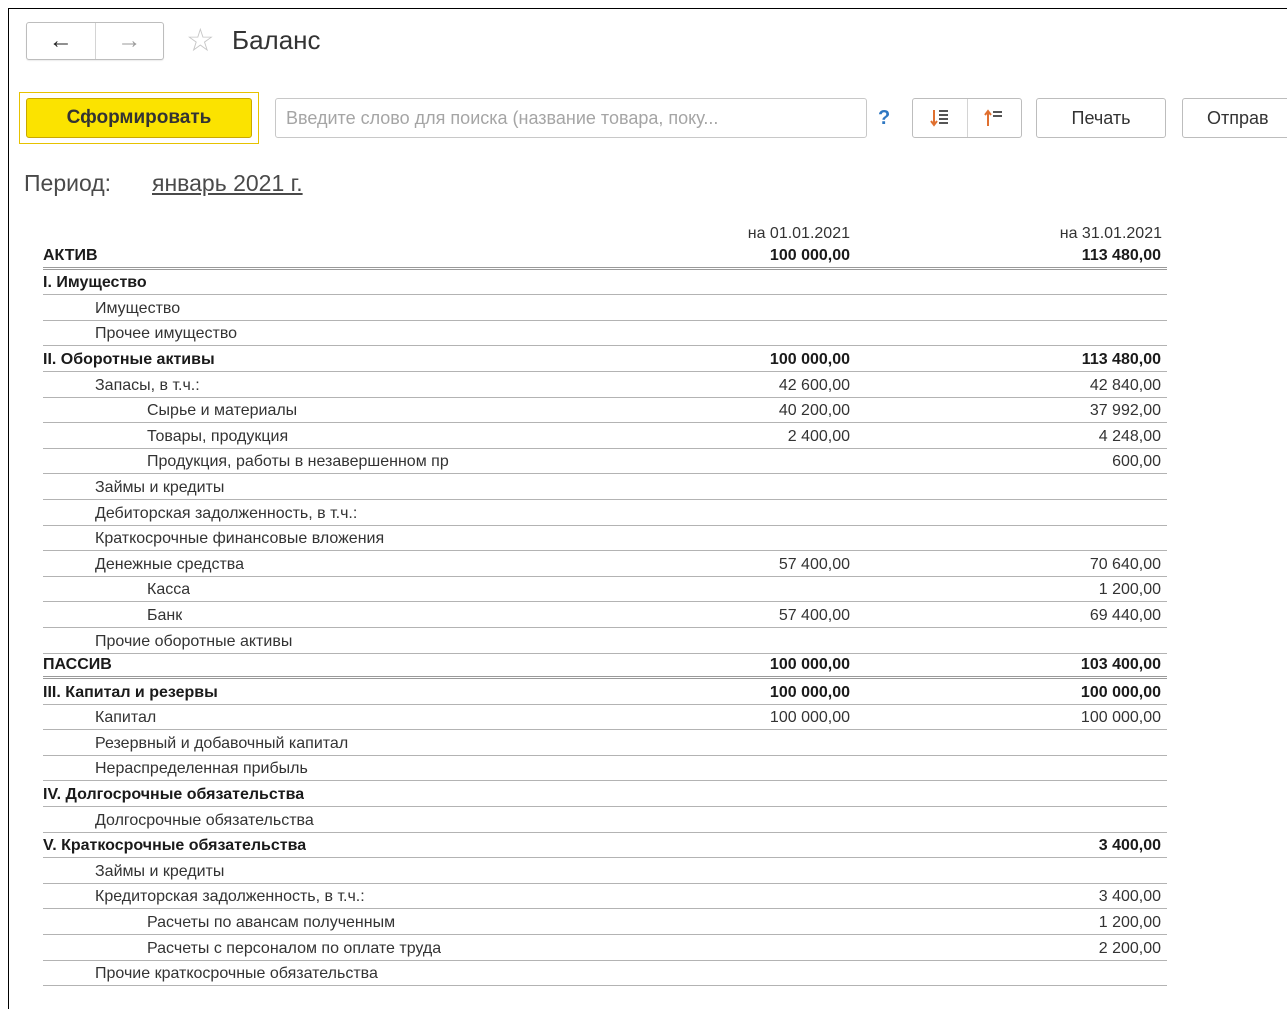 The height and width of the screenshot is (1009, 1287). Describe the element at coordinates (138, 308) in the screenshot. I see `row-name: Имущество` at that location.